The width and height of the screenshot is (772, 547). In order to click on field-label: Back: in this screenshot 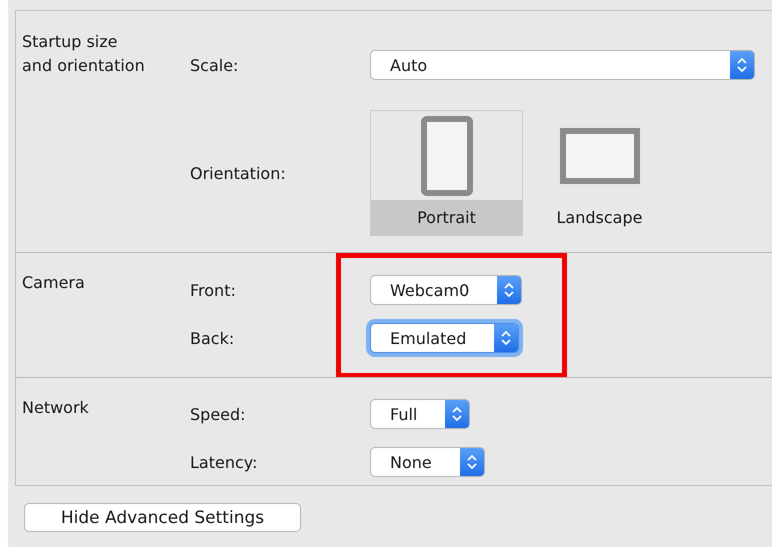, I will do `click(213, 338)`.